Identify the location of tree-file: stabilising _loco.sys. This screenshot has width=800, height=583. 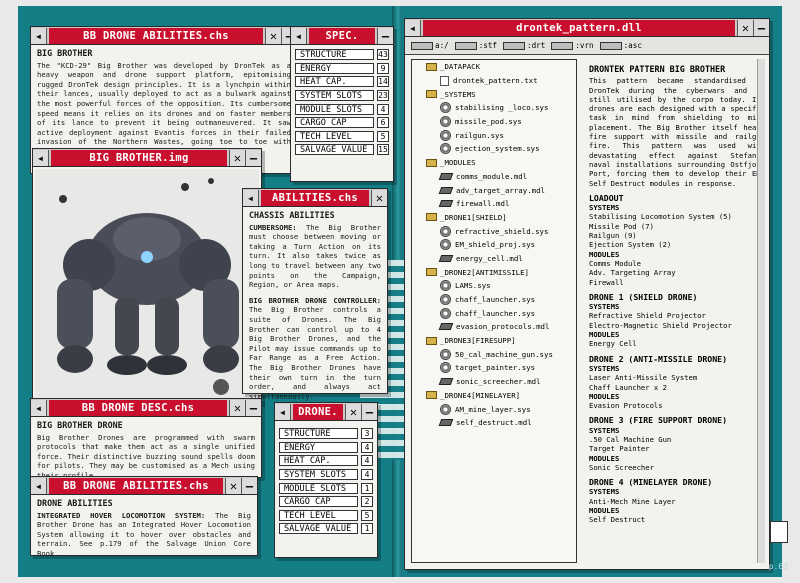
(494, 108).